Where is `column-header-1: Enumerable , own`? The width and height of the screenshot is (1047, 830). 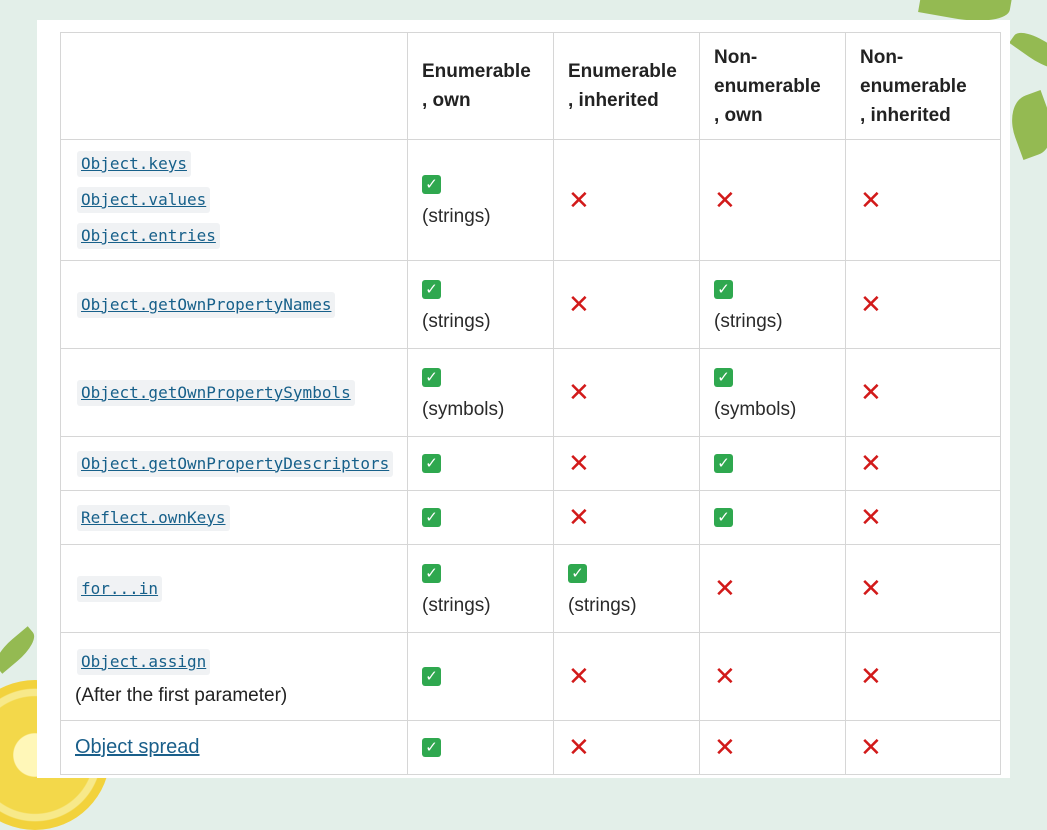 column-header-1: Enumerable , own is located at coordinates (480, 86).